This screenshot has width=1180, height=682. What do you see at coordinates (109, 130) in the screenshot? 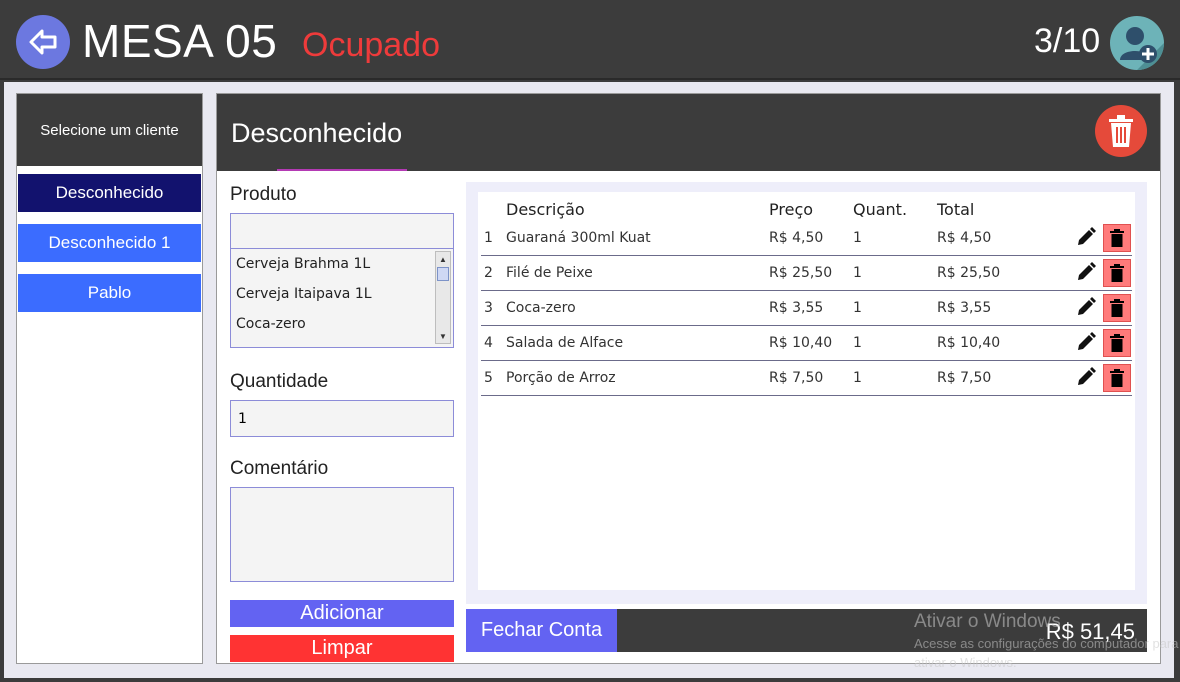
I see `sidebar-title: Selecione um cliente` at bounding box center [109, 130].